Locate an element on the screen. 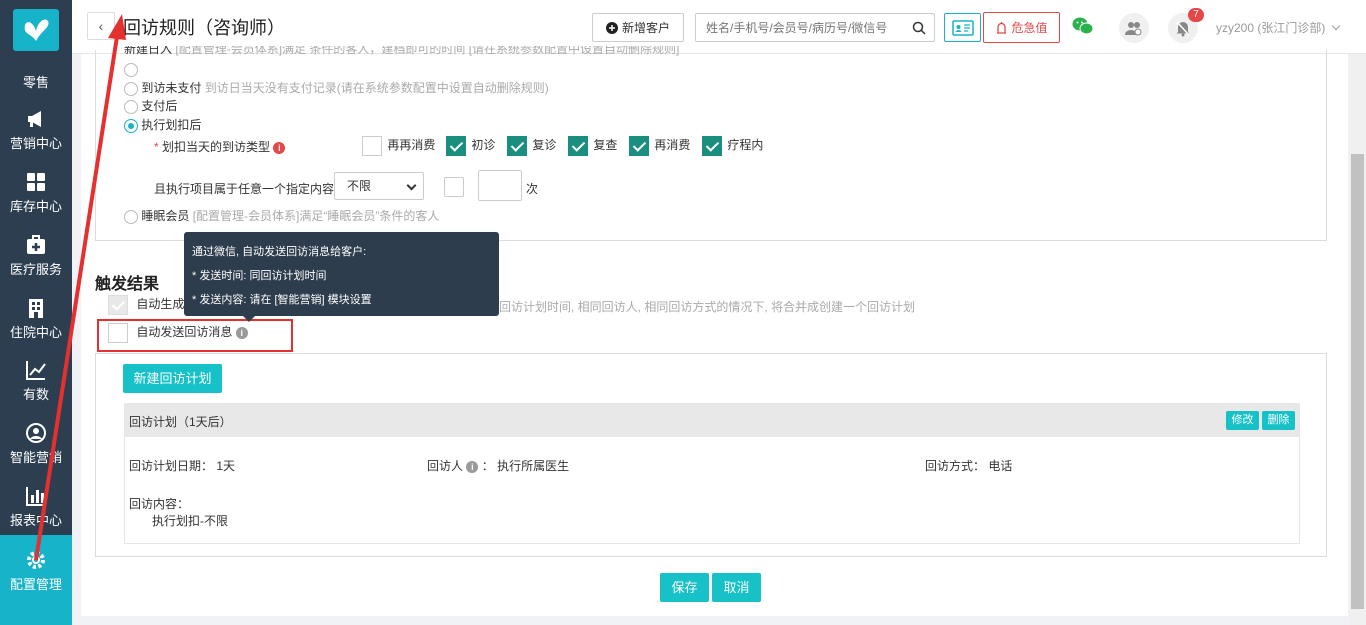 The width and height of the screenshot is (1366, 625). unpaid-label: 到访未支付 is located at coordinates (171, 88).